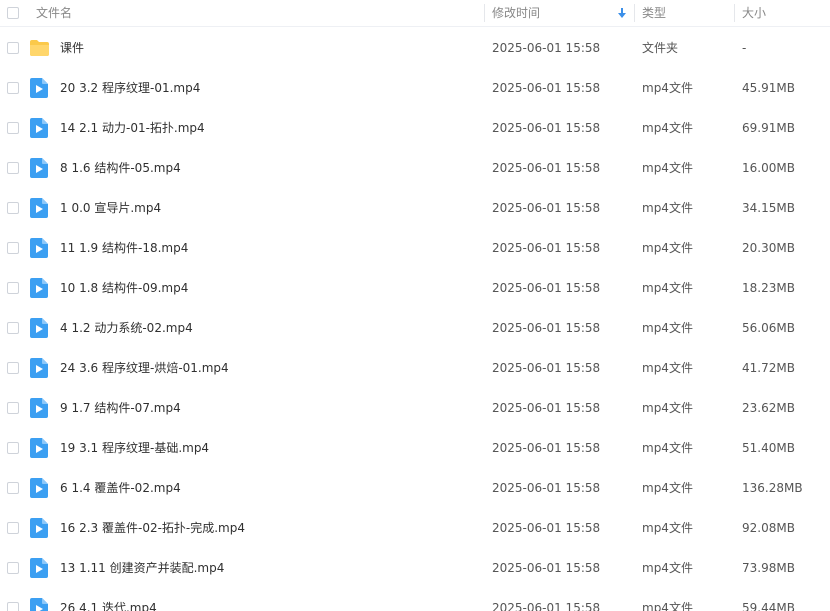  I want to click on column-header-time: 修改时间, so click(562, 13).